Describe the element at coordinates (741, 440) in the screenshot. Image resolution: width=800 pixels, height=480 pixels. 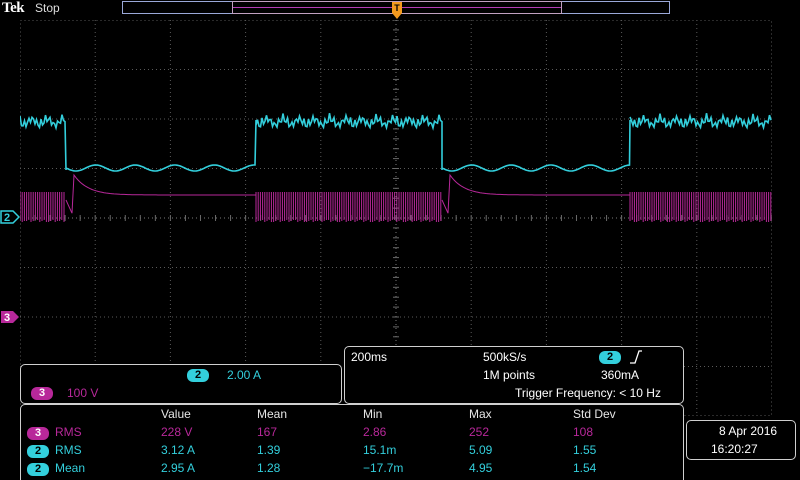
I see `datetime-panel: 8 Apr 2016 16:20:27` at that location.